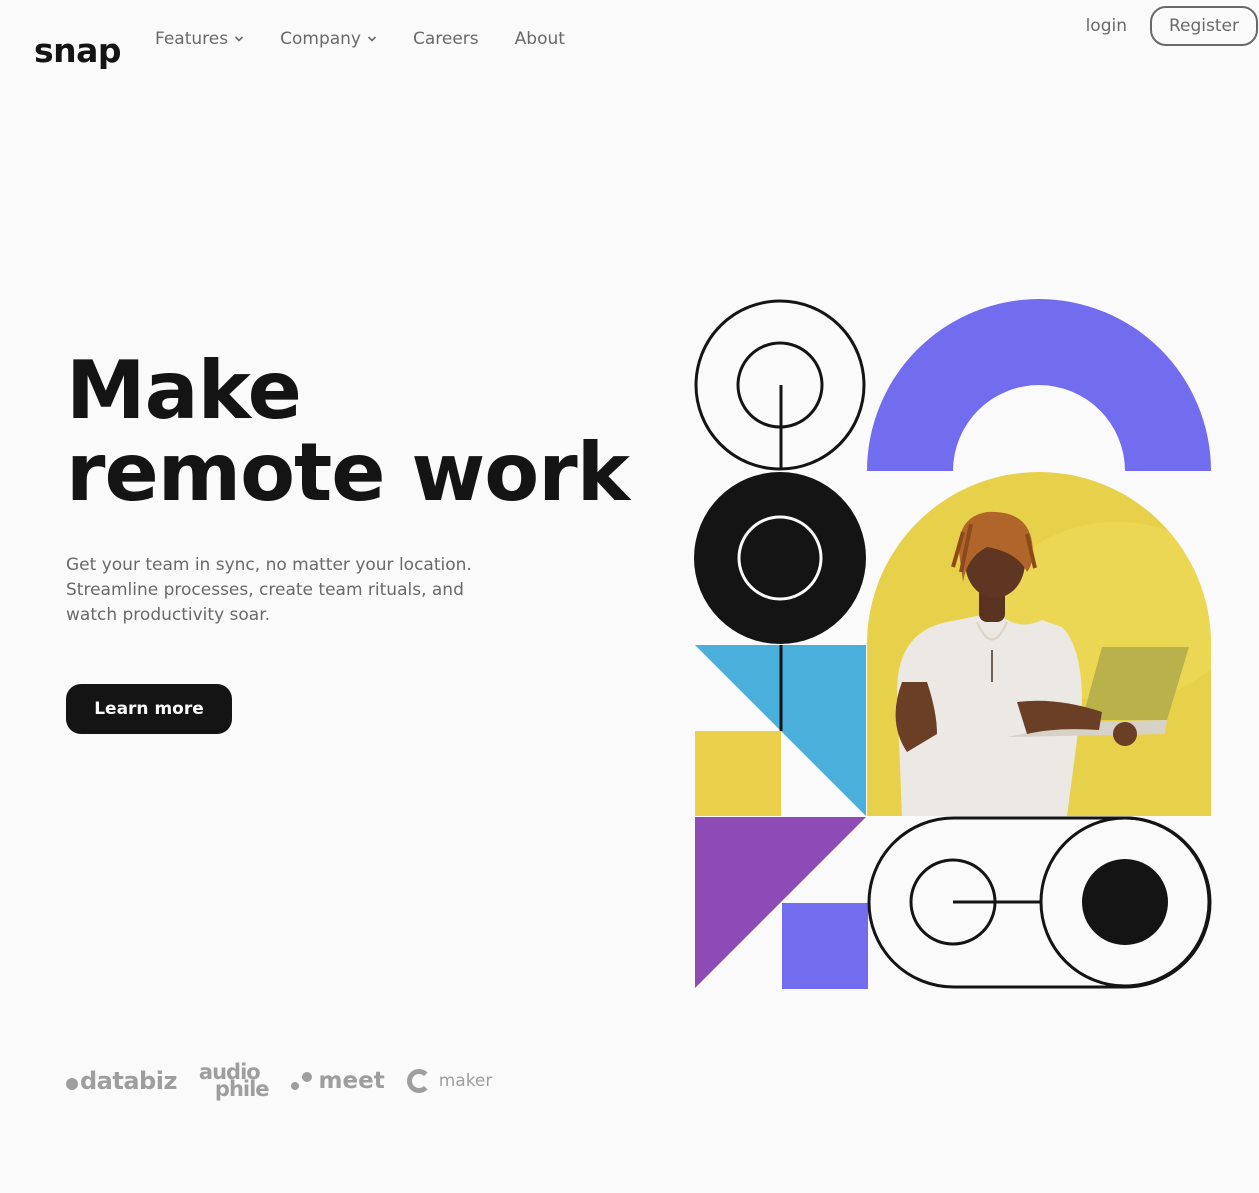  I want to click on nav-item-label: Company, so click(320, 39).